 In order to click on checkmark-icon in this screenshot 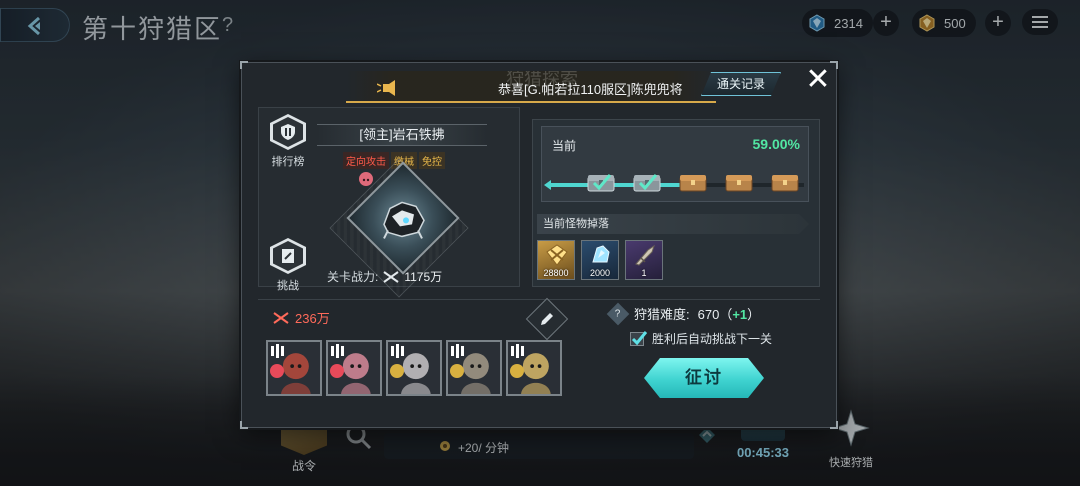, I will do `click(639, 337)`.